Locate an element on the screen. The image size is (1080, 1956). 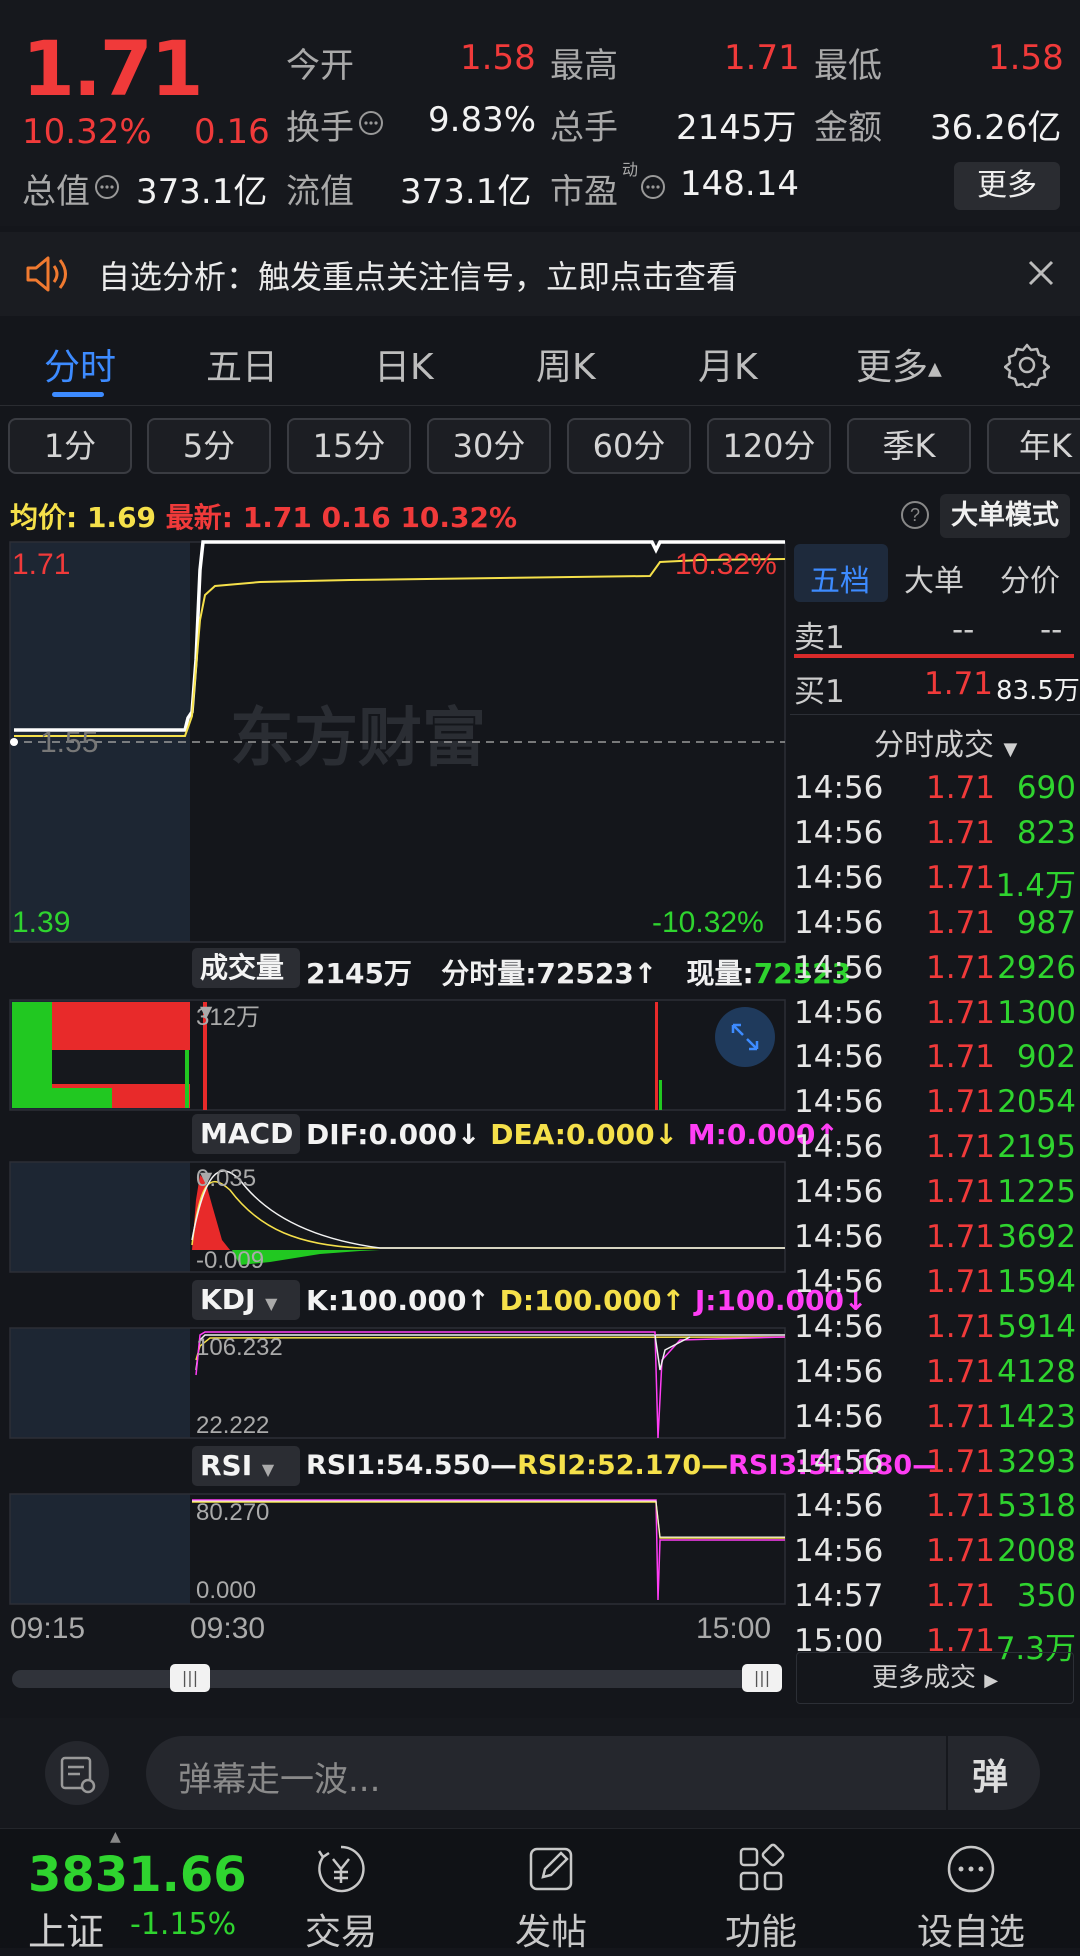
index-value: 3831.66 is located at coordinates (137, 1875).